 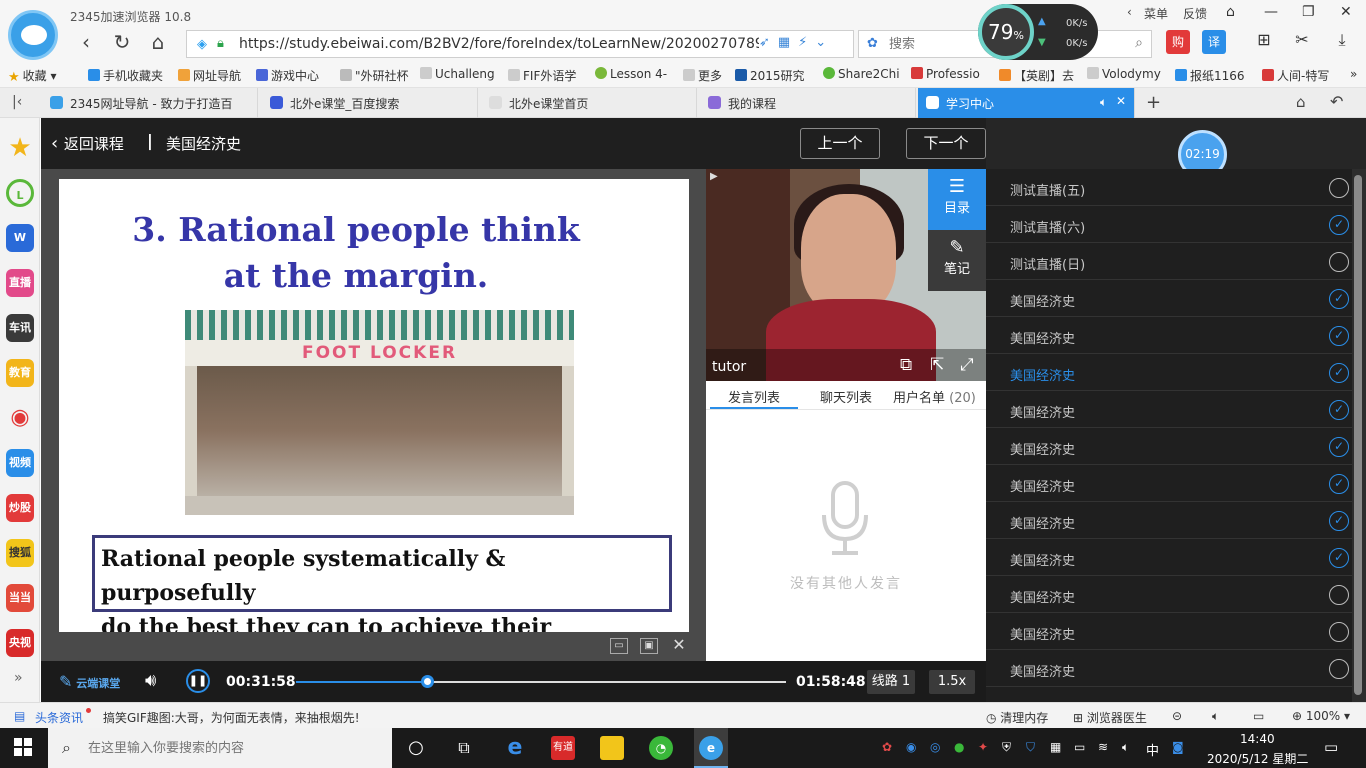 What do you see at coordinates (1124, 74) in the screenshot?
I see `bookmark-item: Volodymy` at bounding box center [1124, 74].